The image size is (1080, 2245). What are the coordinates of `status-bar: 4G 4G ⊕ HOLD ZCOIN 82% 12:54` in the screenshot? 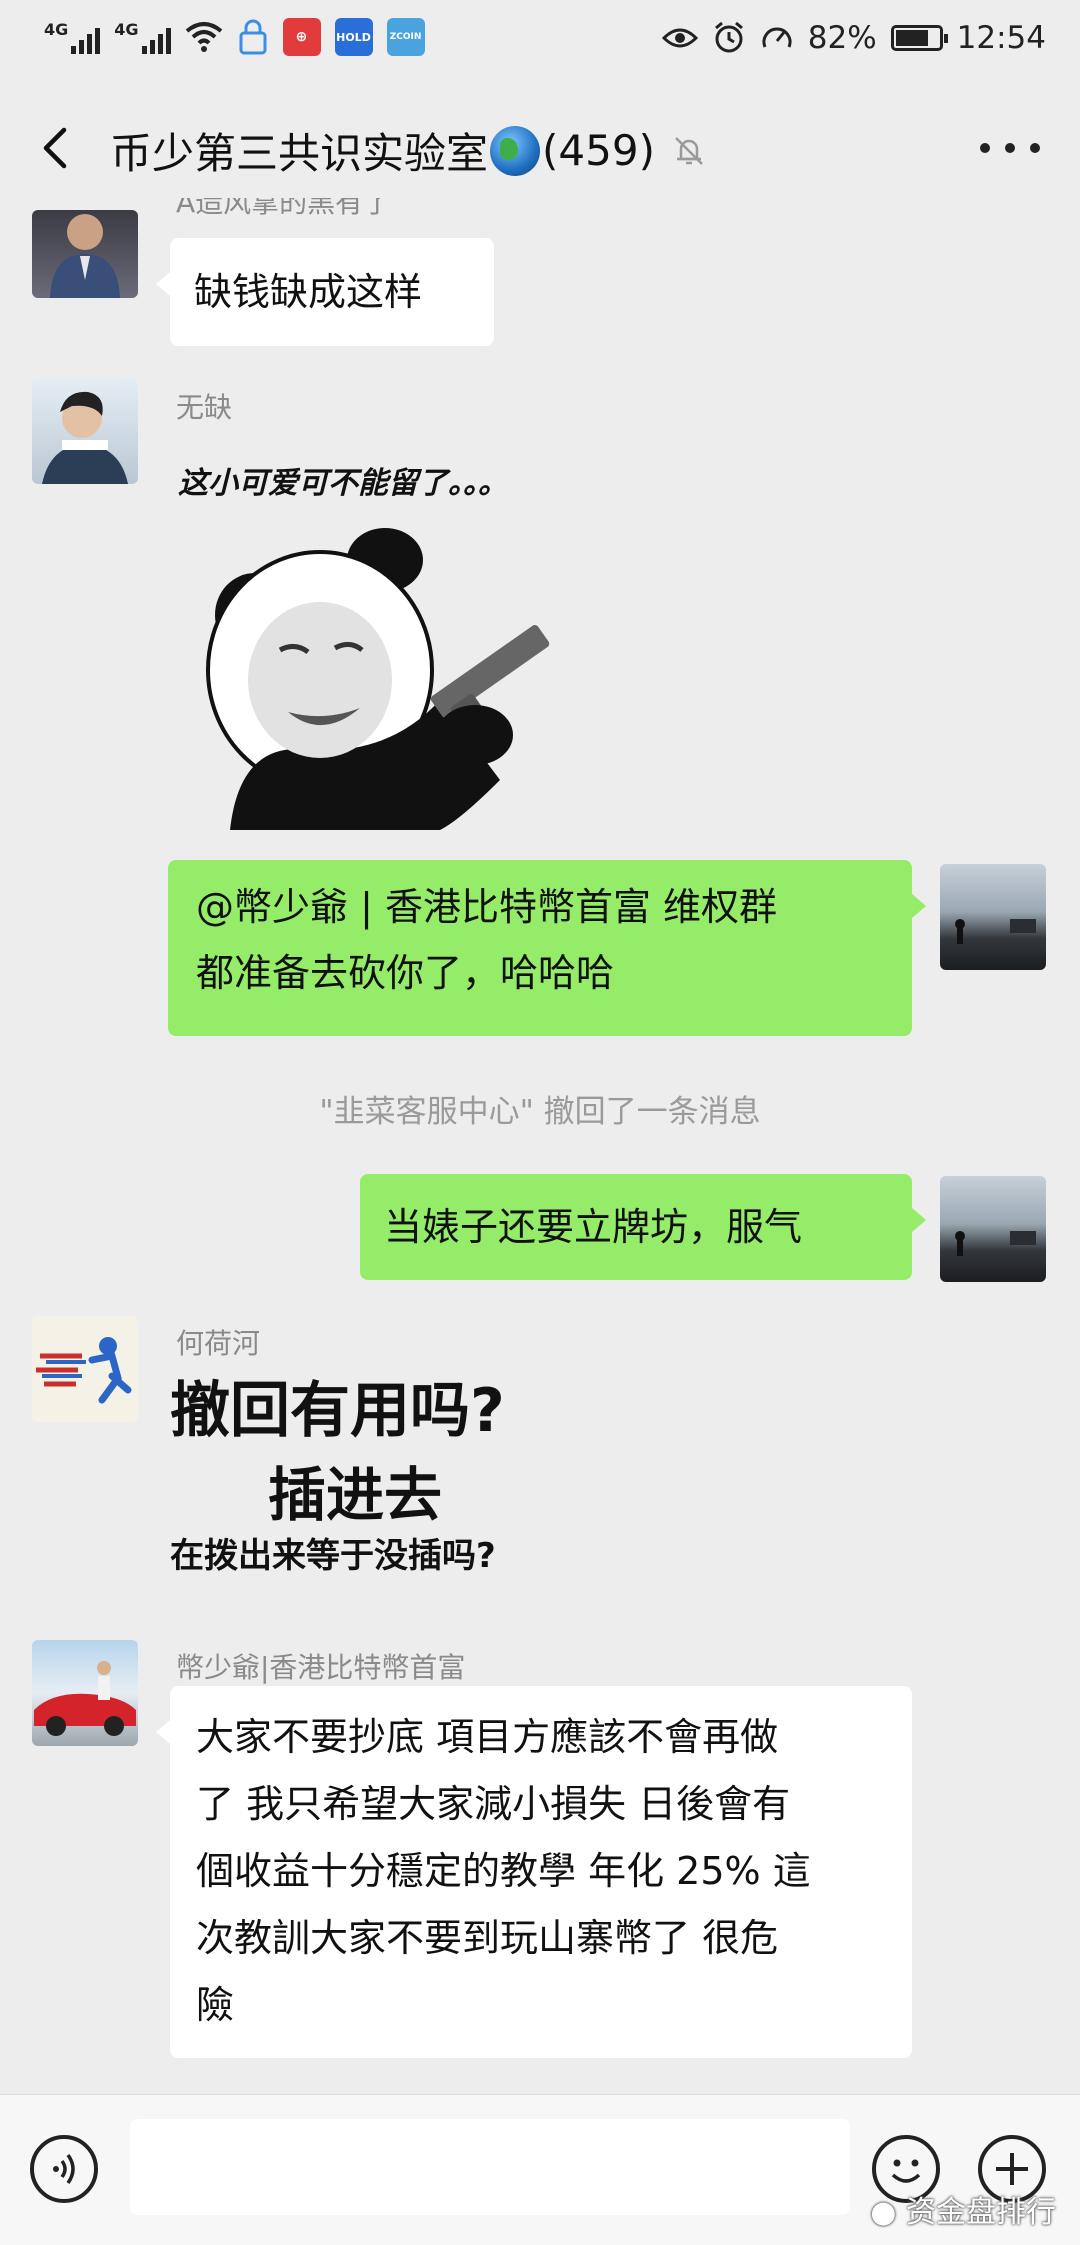 It's located at (540, 42).